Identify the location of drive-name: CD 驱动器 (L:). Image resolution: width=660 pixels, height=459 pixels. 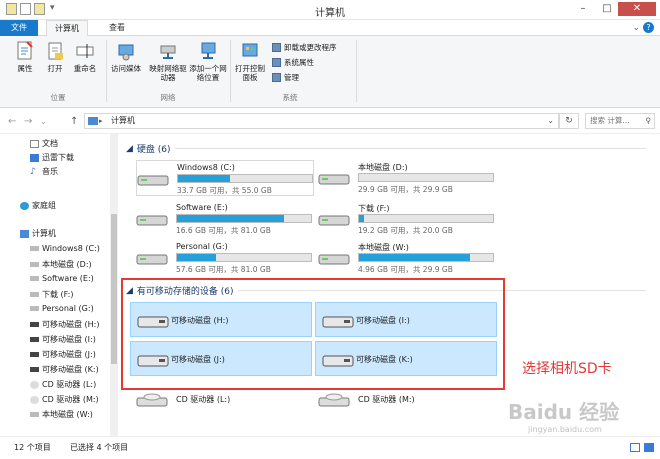
(203, 399).